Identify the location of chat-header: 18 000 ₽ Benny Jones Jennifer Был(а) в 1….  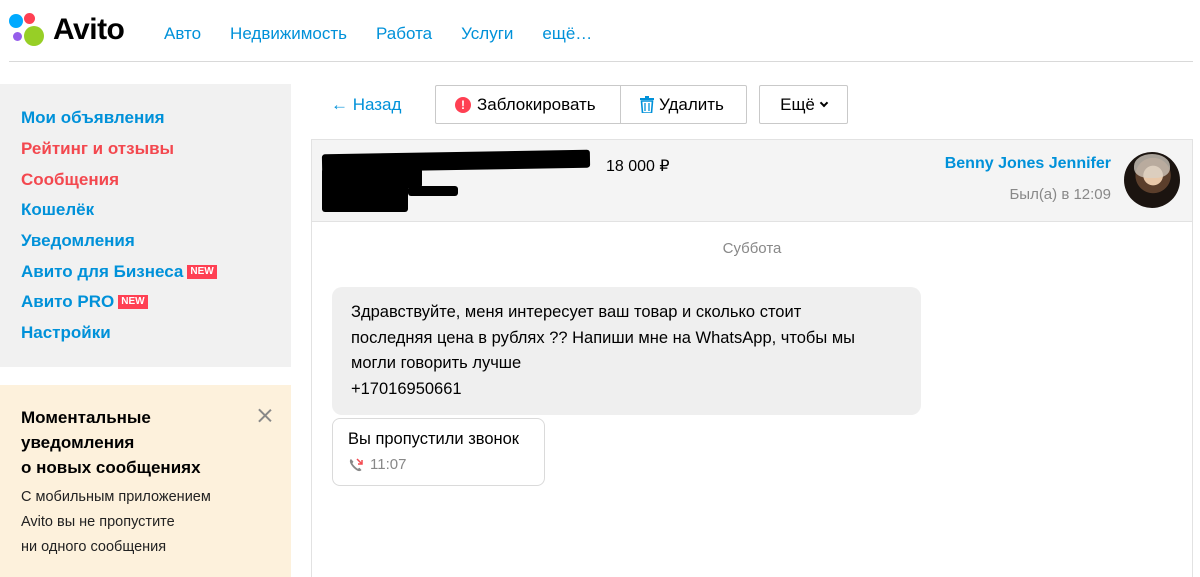
(752, 181).